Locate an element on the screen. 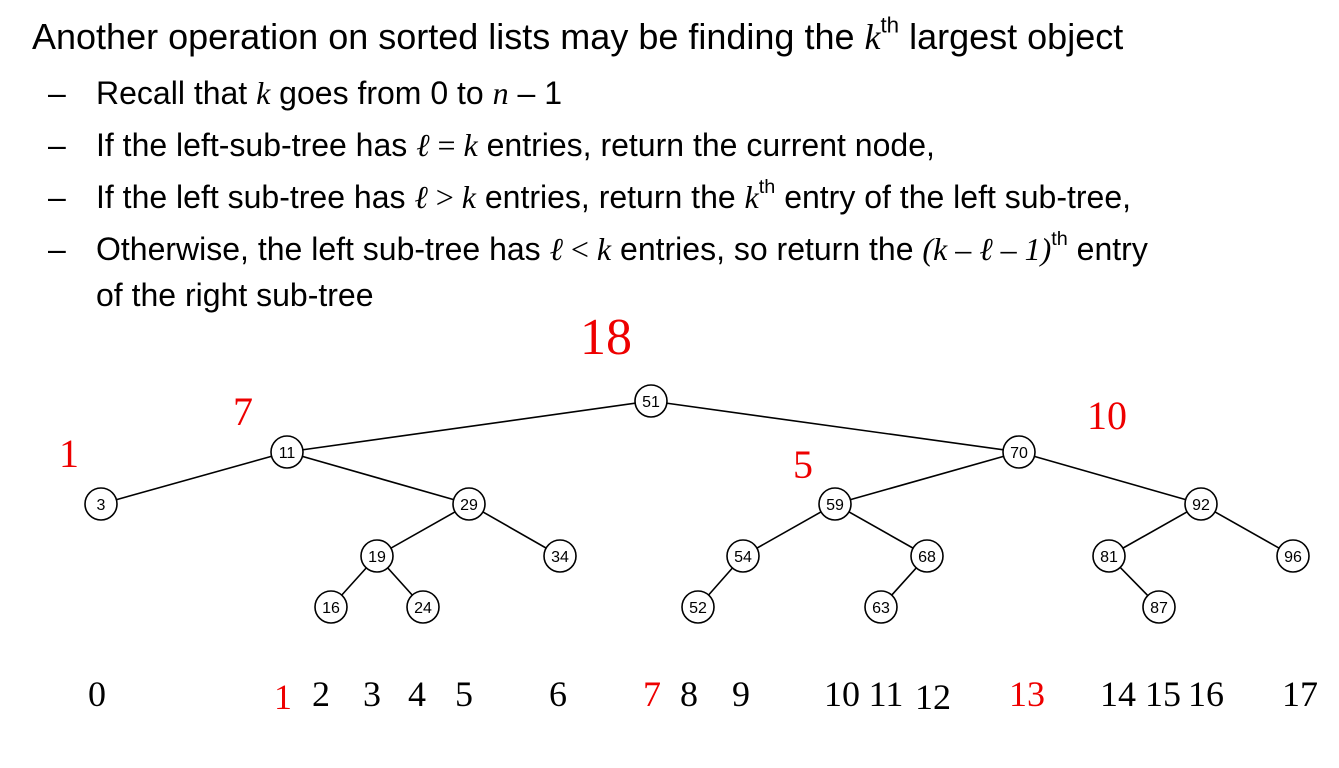 Image resolution: width=1339 pixels, height=768 pixels. index-label: 9 is located at coordinates (741, 694).